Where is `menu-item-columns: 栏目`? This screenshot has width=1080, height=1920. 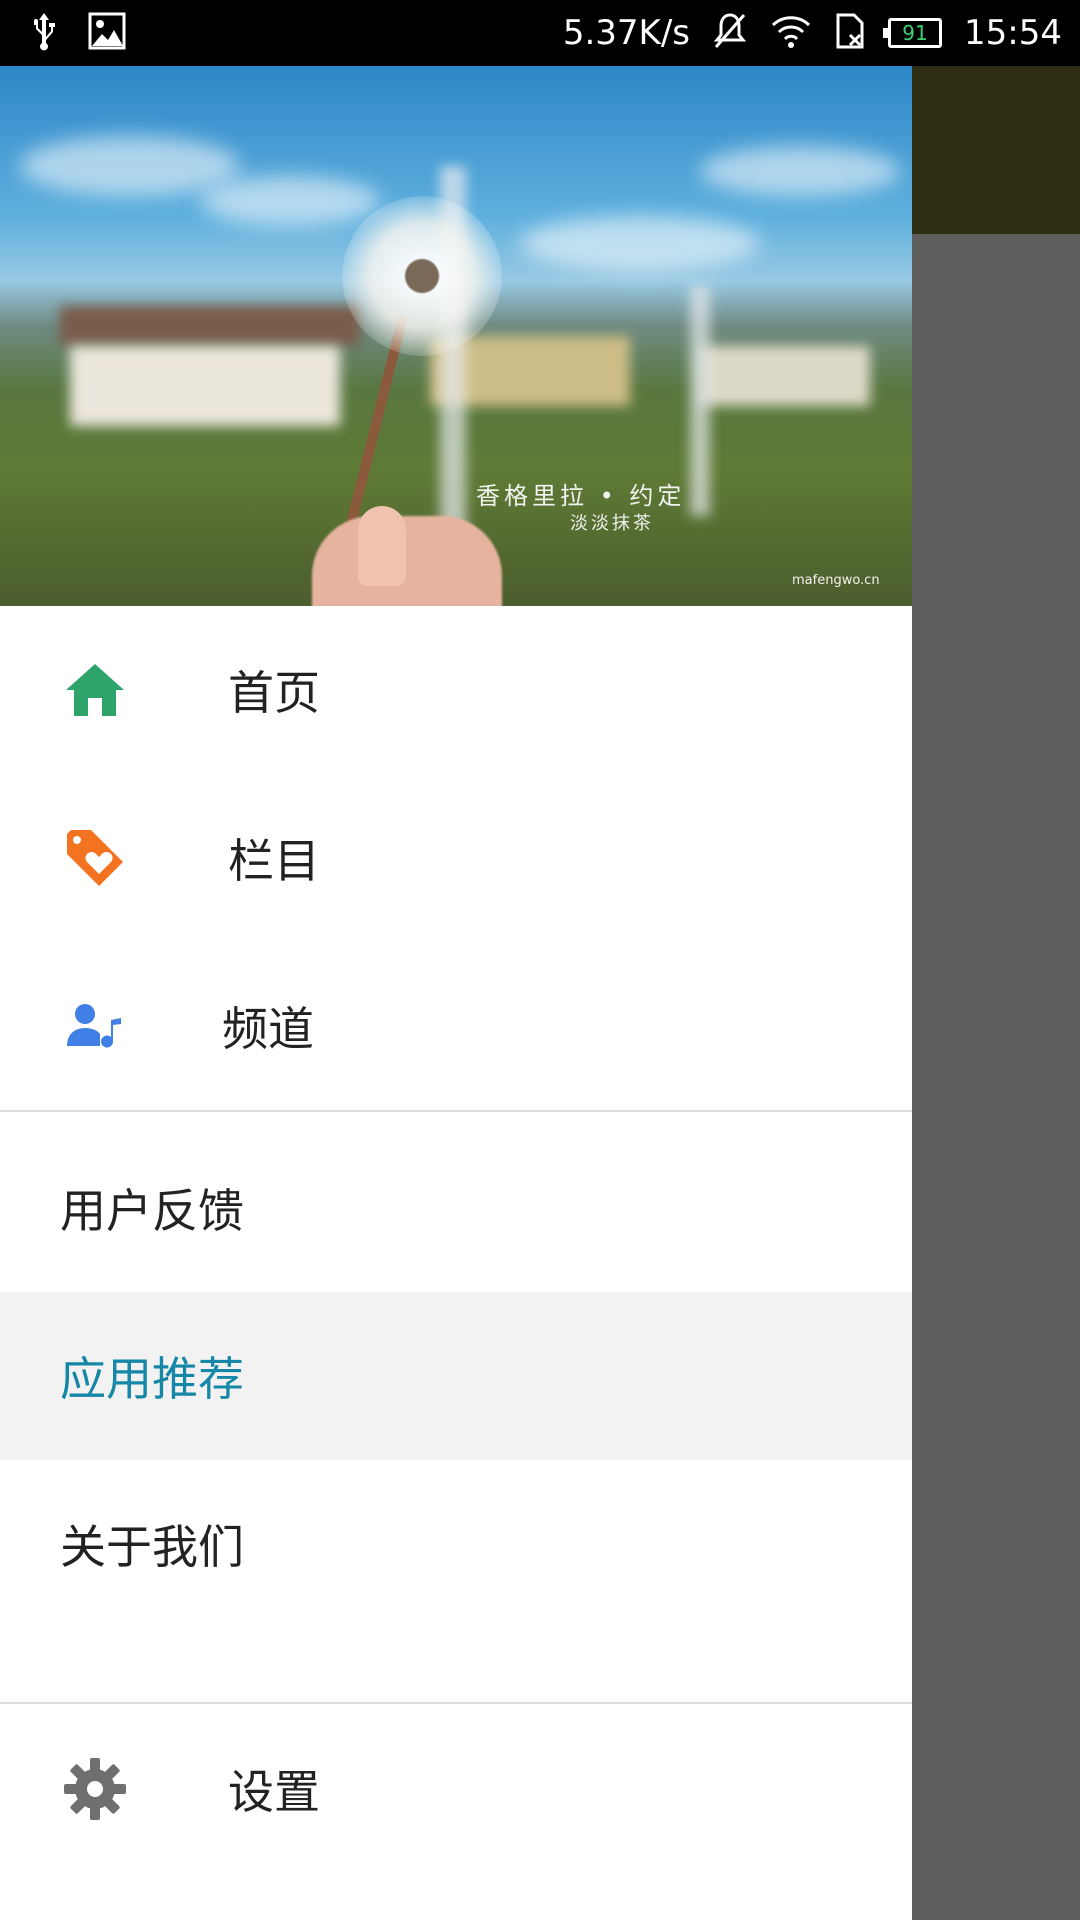
menu-item-columns: 栏目 is located at coordinates (456, 858).